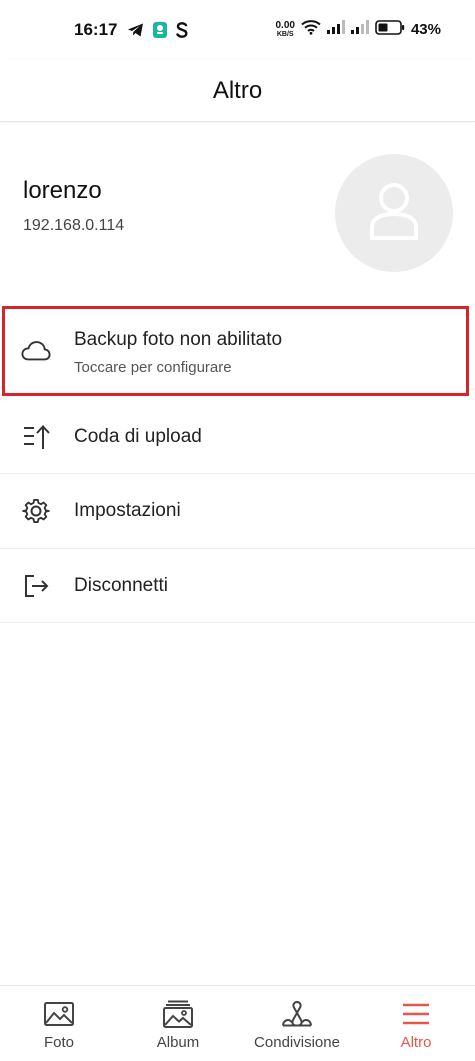 This screenshot has width=475, height=1061. What do you see at coordinates (335, 29) in the screenshot?
I see `signal-icon` at bounding box center [335, 29].